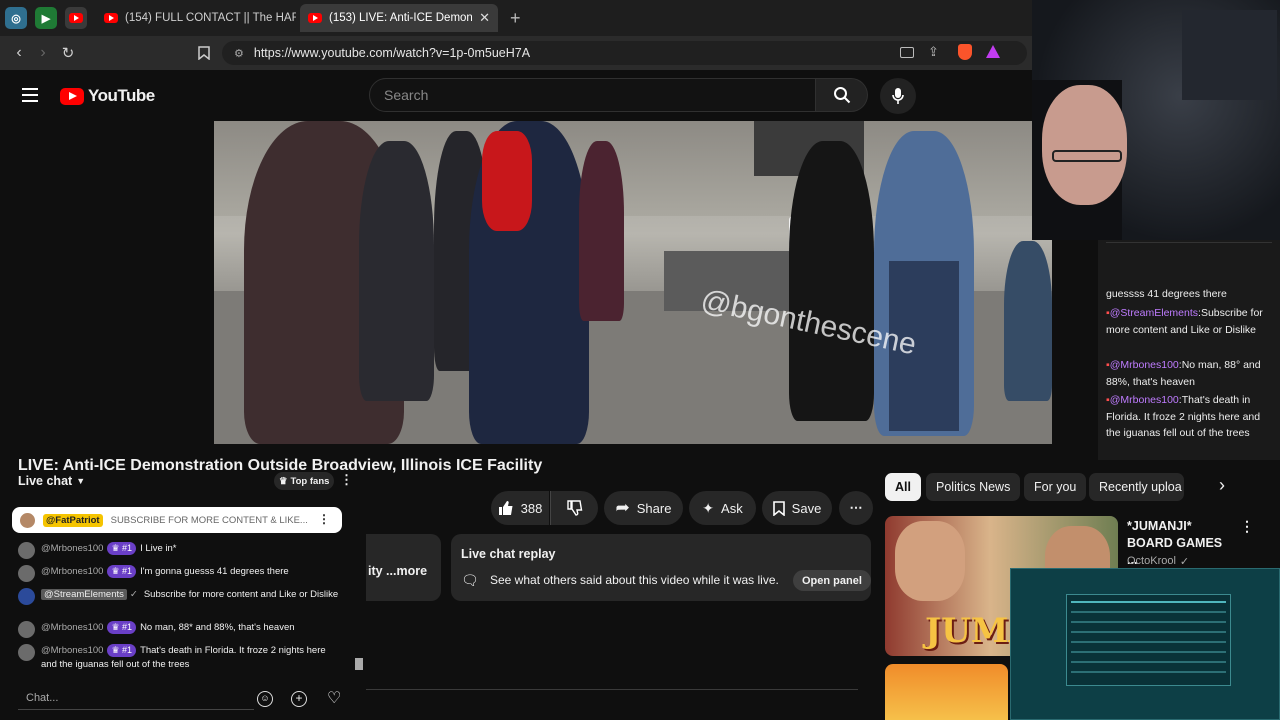 The image size is (1280, 720). I want to click on site-settings-icon: ⚙, so click(239, 53).